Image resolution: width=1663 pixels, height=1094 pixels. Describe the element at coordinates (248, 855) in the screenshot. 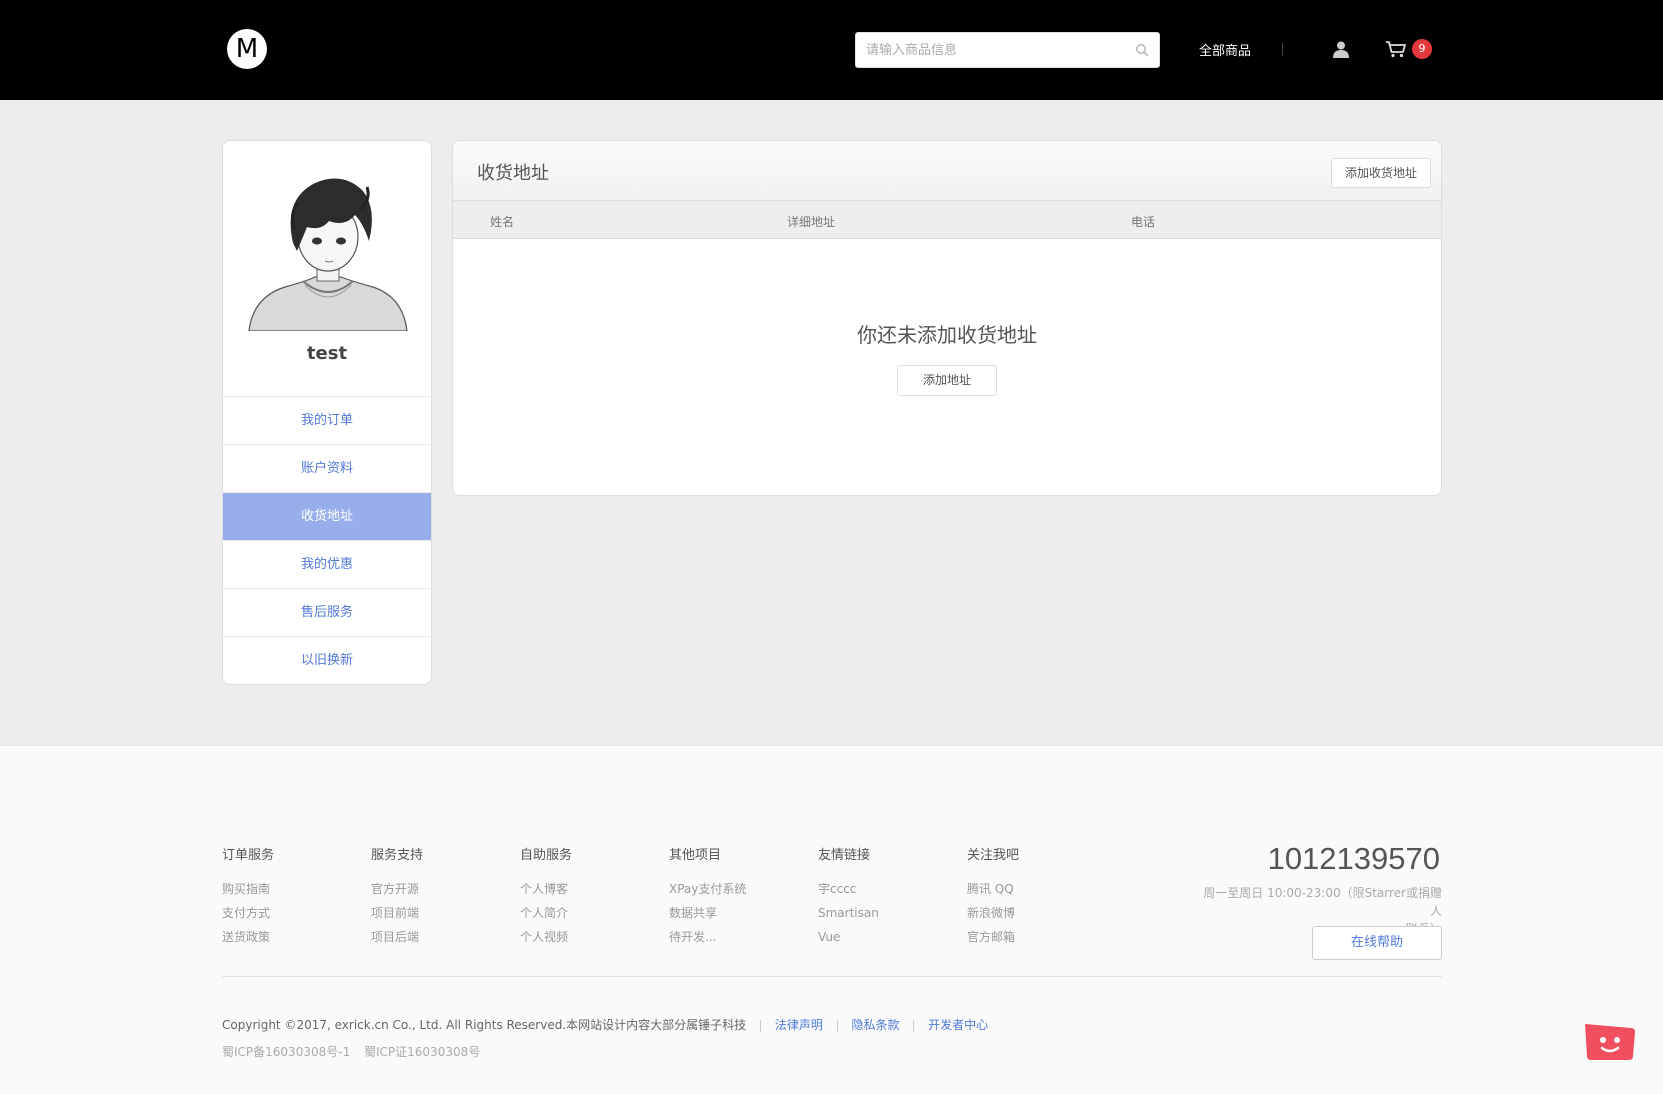

I see `footer-column-title: 订单服务` at that location.